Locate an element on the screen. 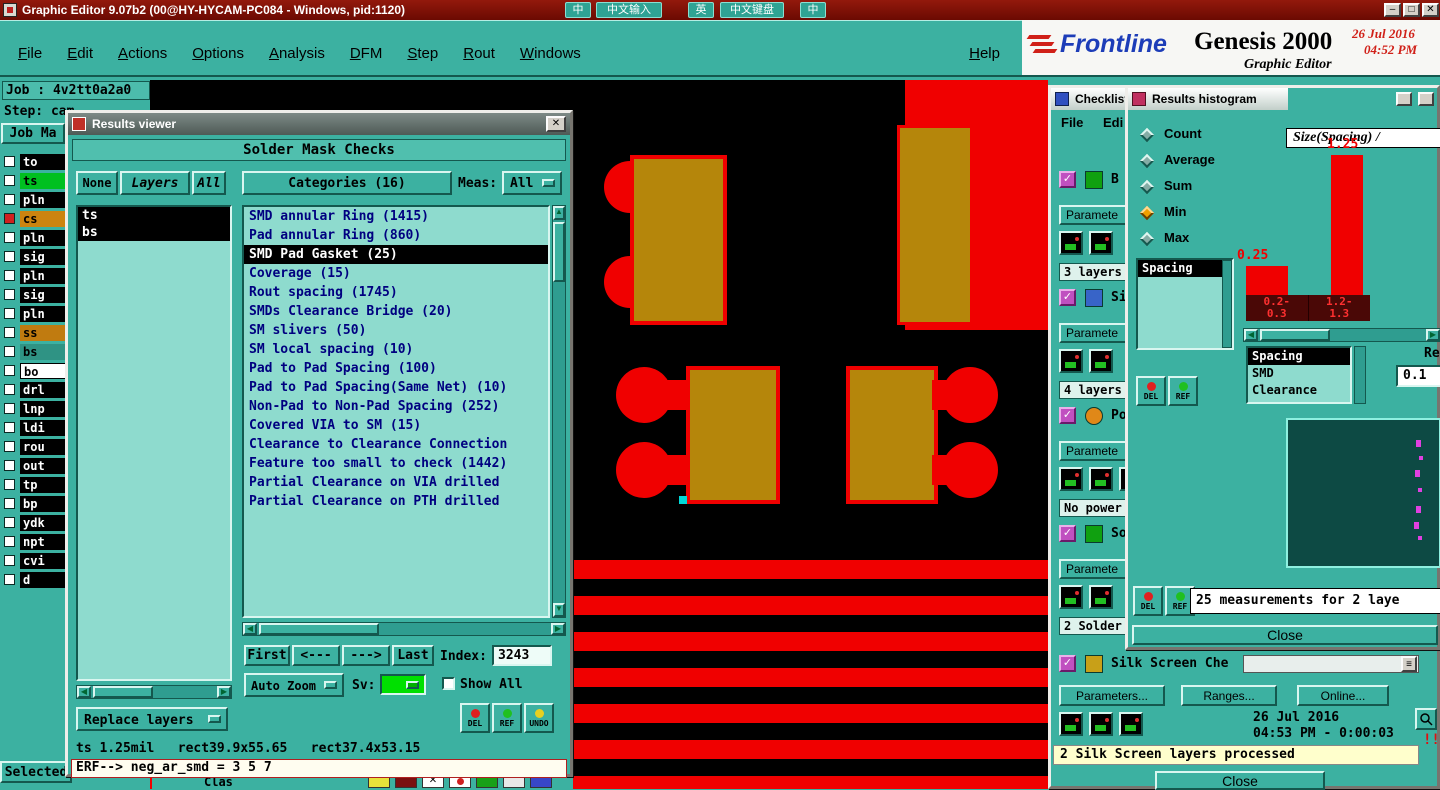  category-item: Pad annular Ring (860) is located at coordinates (396, 235).